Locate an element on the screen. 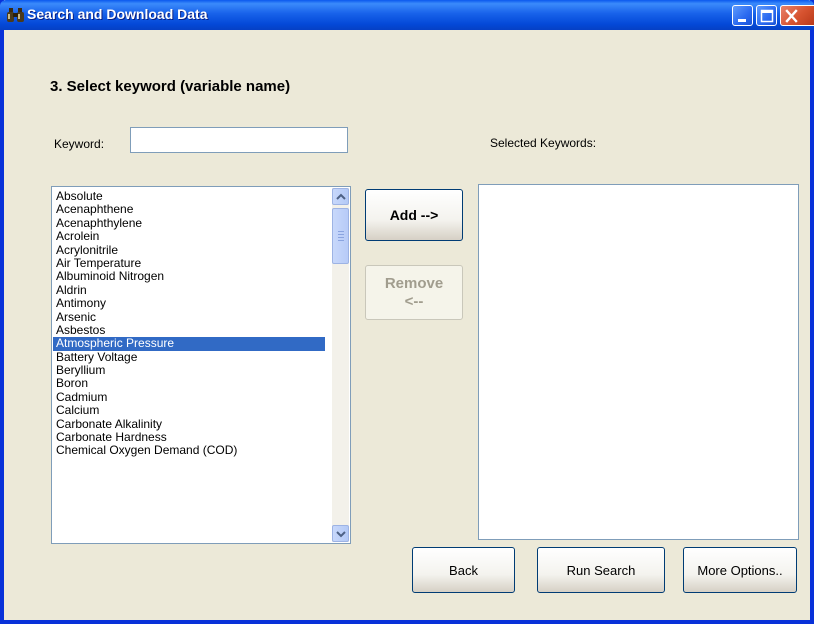  list-item: Acenaphthene is located at coordinates (189, 209).